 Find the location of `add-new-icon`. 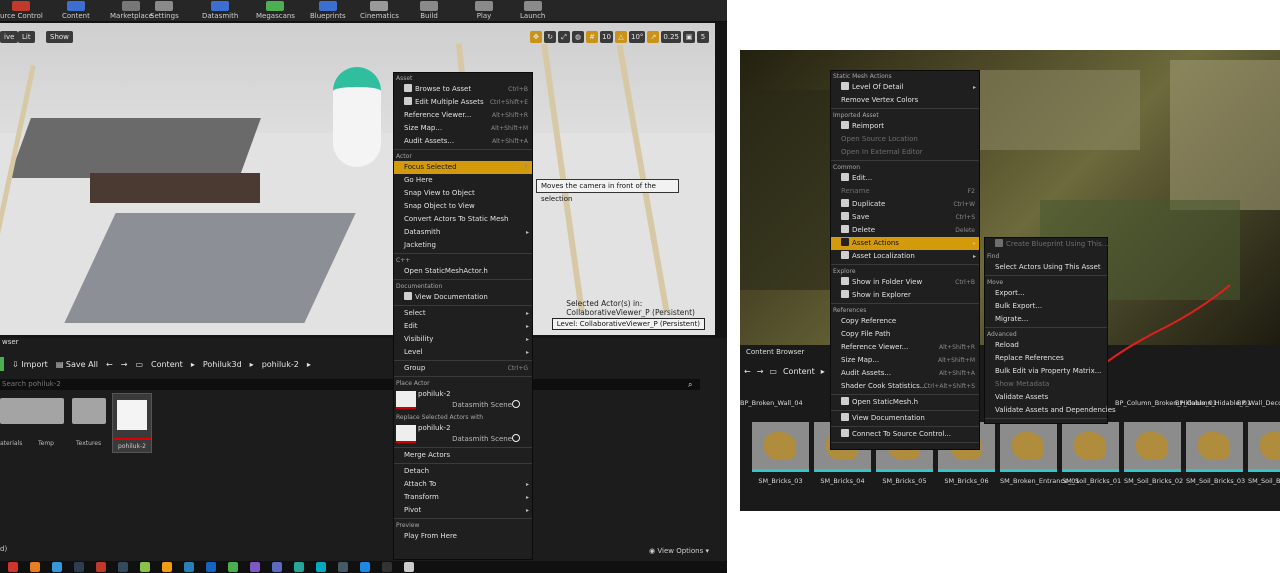

add-new-icon is located at coordinates (2, 364).